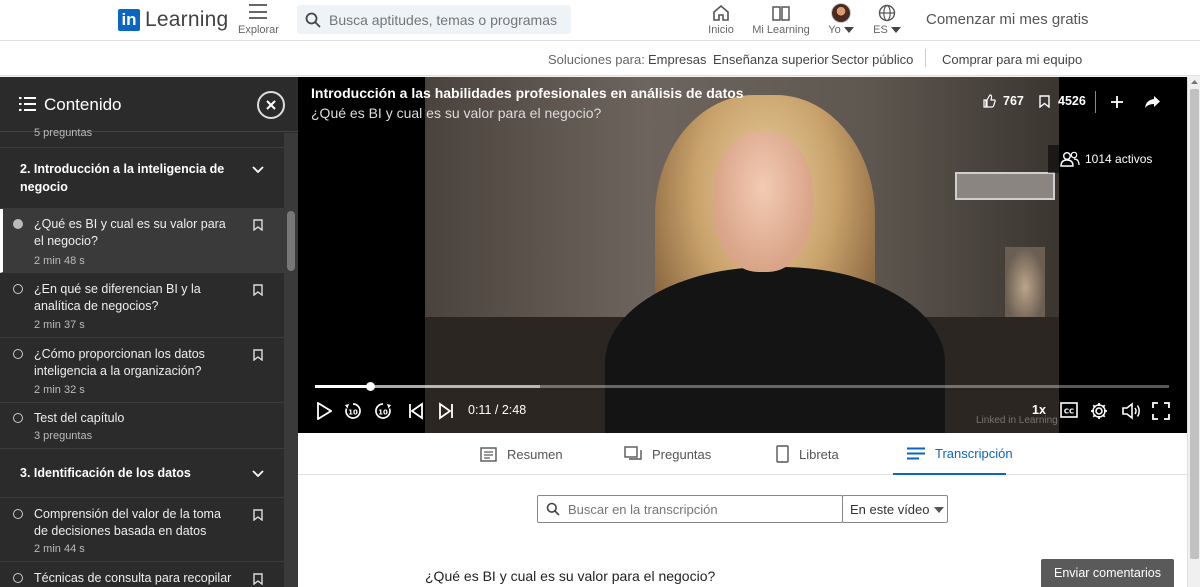 The height and width of the screenshot is (587, 1200). I want to click on nav-me: Yo, so click(841, 19).